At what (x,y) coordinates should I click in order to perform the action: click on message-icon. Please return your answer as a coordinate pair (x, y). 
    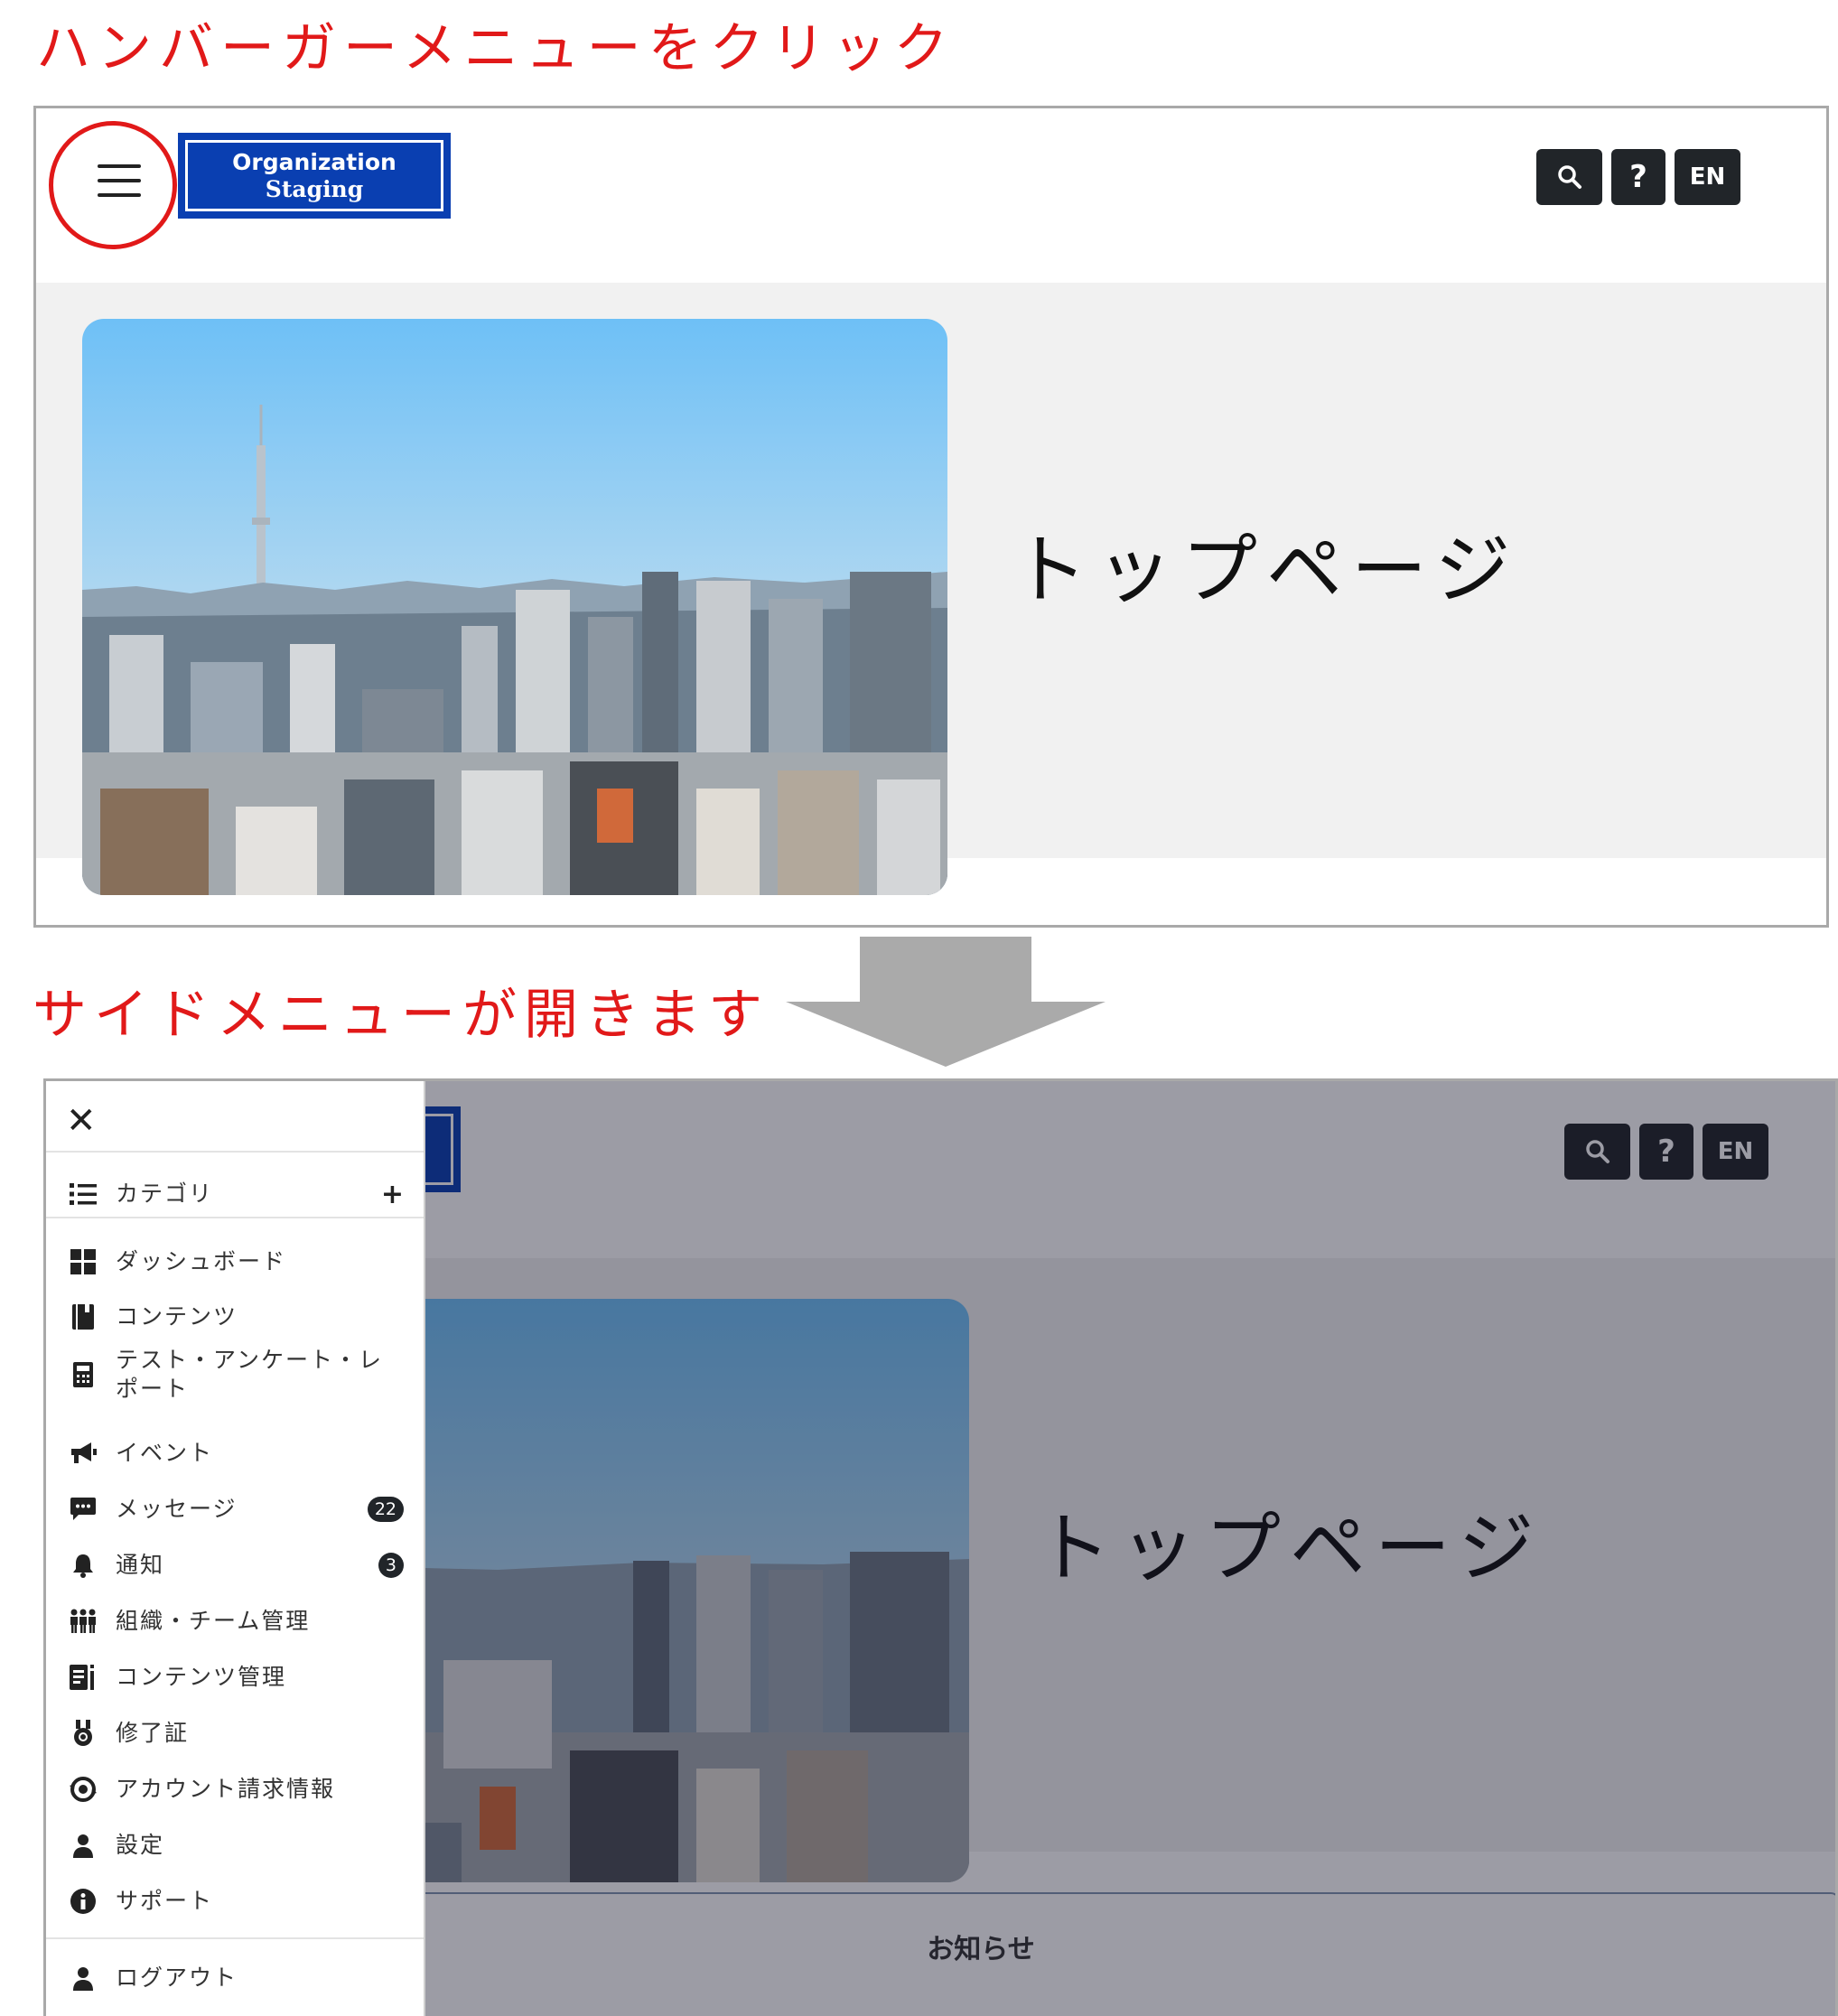
    Looking at the image, I should click on (83, 1509).